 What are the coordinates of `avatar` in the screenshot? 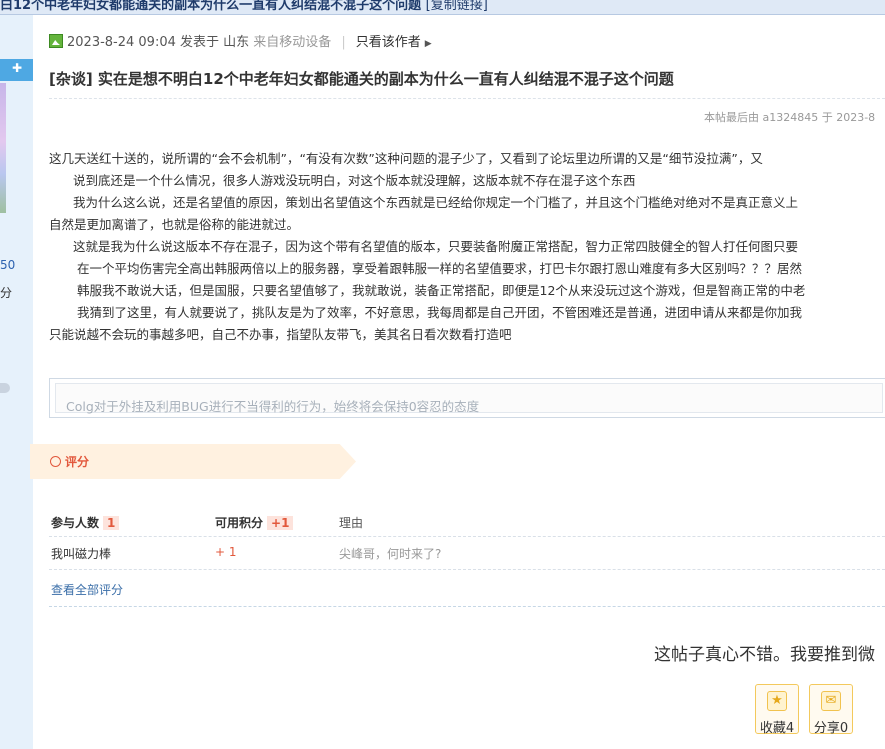 It's located at (3, 148).